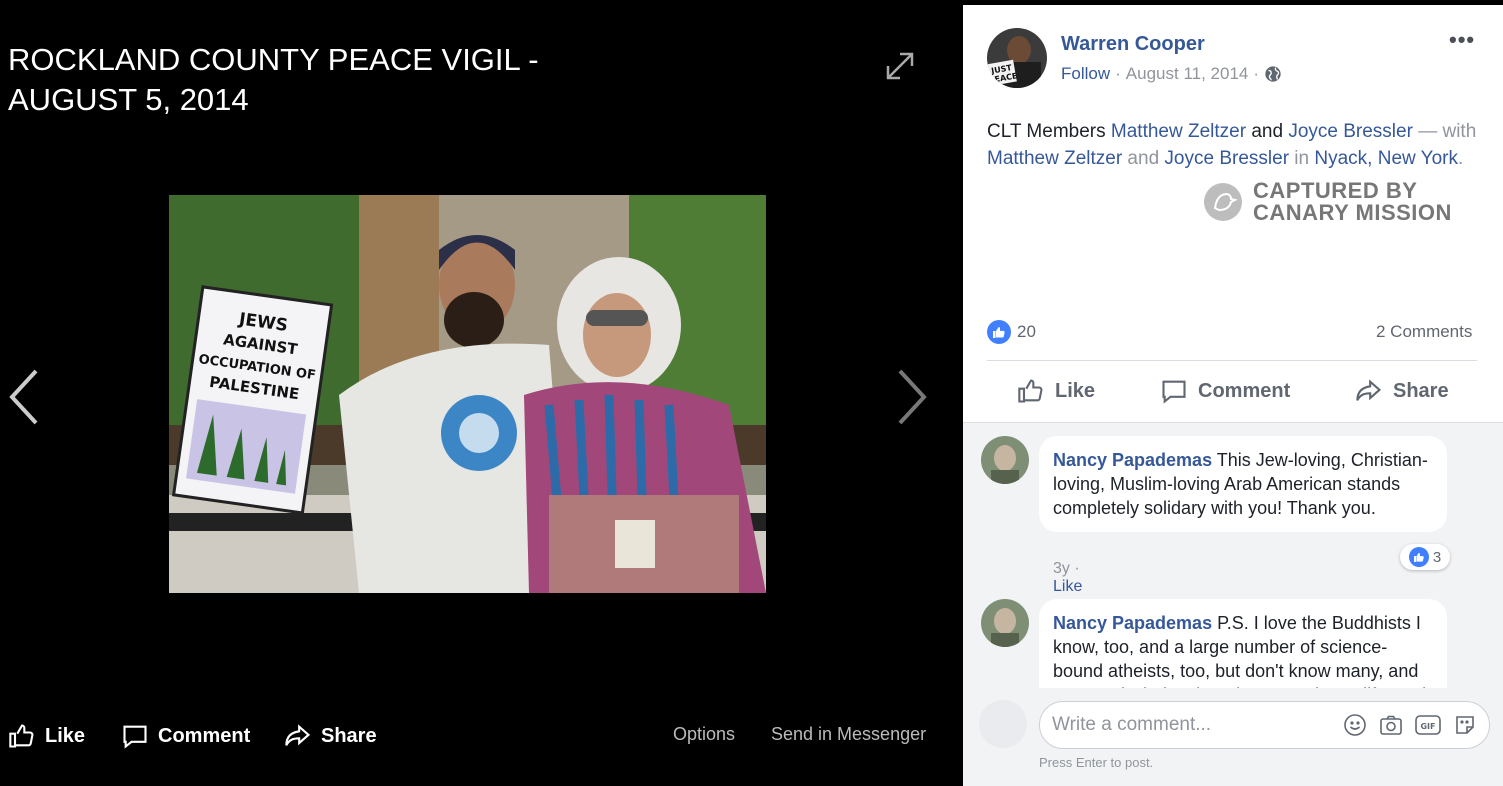 The image size is (1503, 786). I want to click on tag-joyce-bressler: Joyce Bressler, so click(1350, 131).